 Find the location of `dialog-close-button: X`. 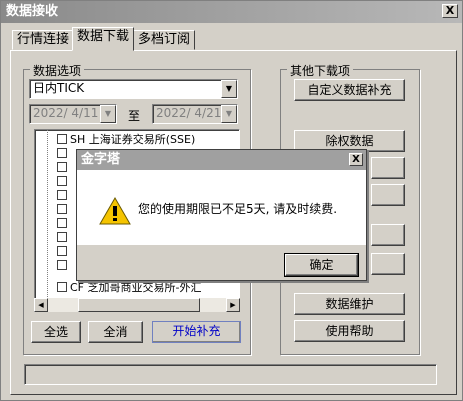

dialog-close-button: X is located at coordinates (356, 159).